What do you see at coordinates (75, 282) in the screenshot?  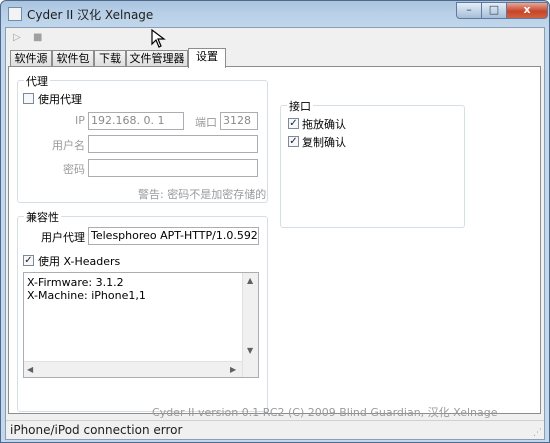 I see `header-line: X-Firmware: 3.1.2` at bounding box center [75, 282].